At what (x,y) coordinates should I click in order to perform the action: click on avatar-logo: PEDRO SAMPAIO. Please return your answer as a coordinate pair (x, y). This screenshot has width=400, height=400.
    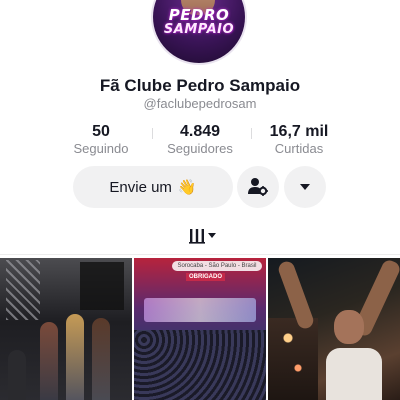
    Looking at the image, I should click on (199, 21).